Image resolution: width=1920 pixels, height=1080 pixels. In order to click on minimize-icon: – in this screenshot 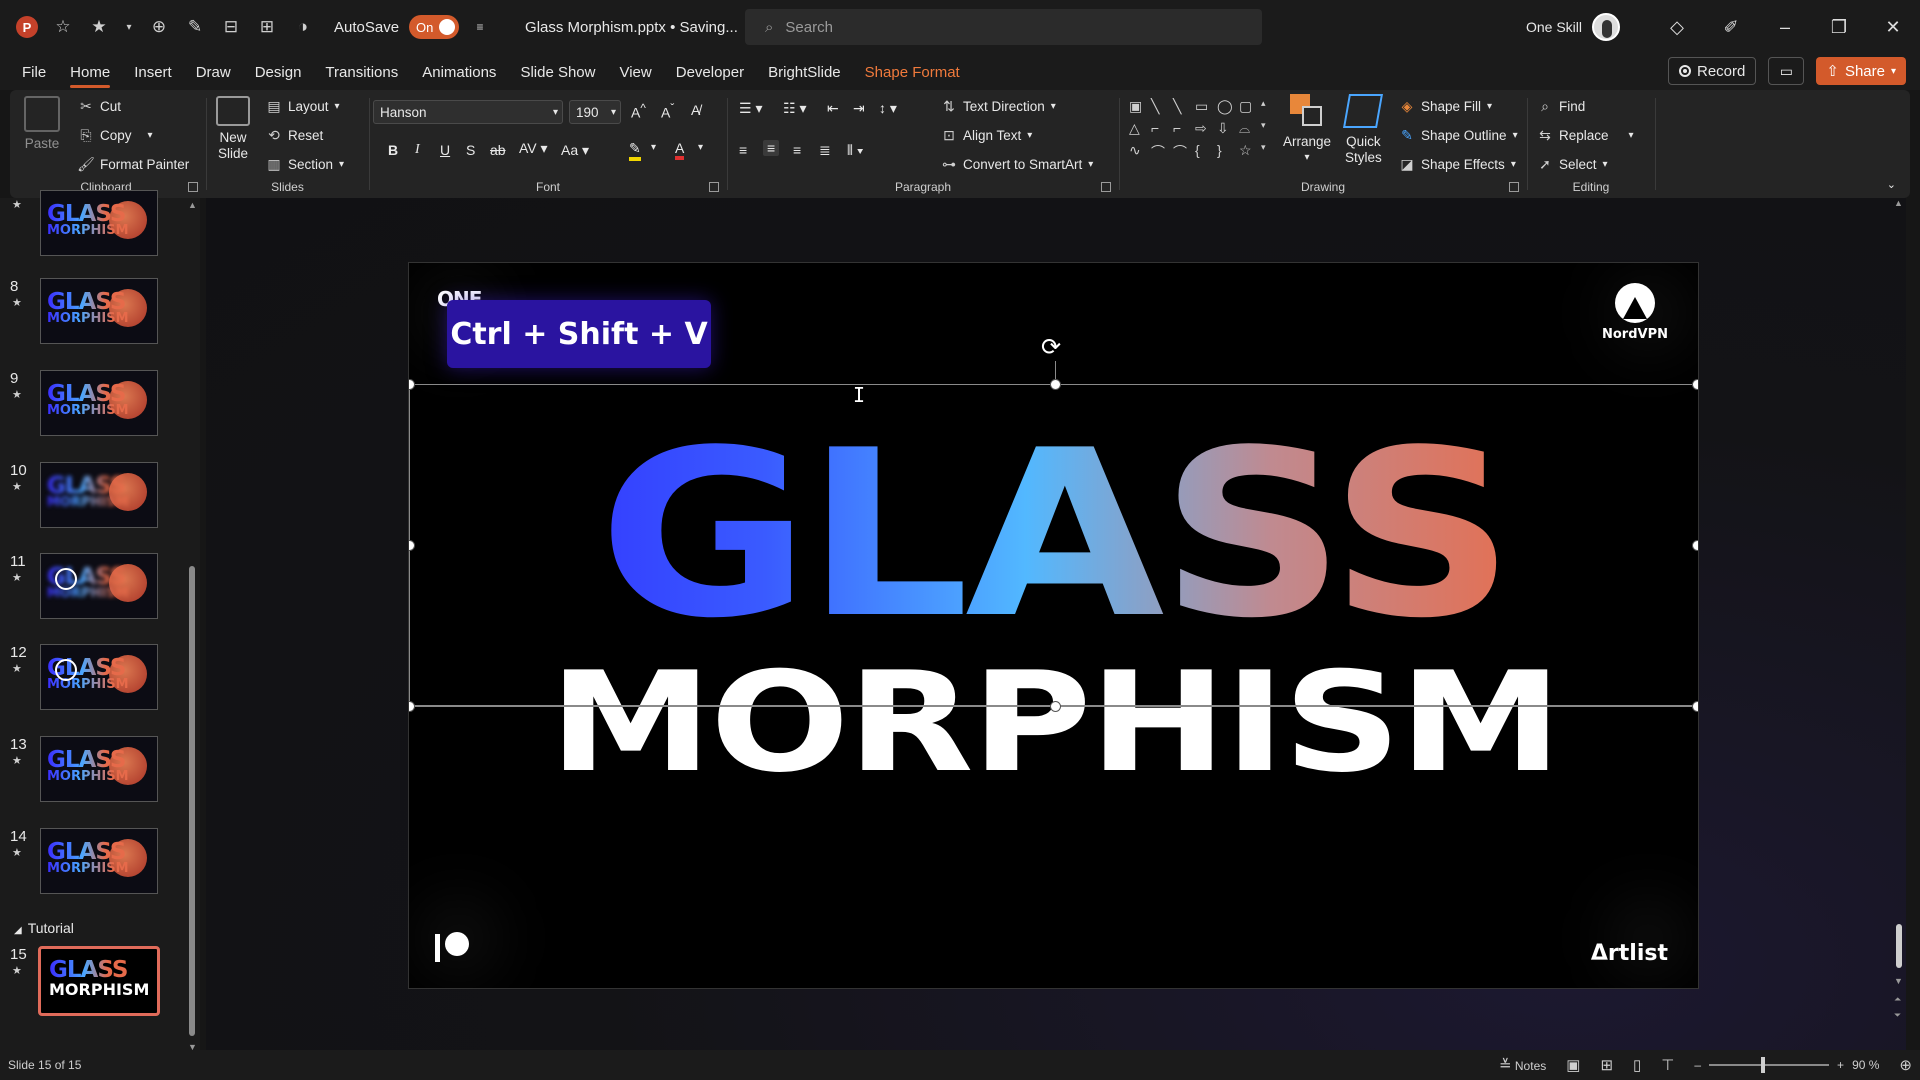, I will do `click(1785, 27)`.